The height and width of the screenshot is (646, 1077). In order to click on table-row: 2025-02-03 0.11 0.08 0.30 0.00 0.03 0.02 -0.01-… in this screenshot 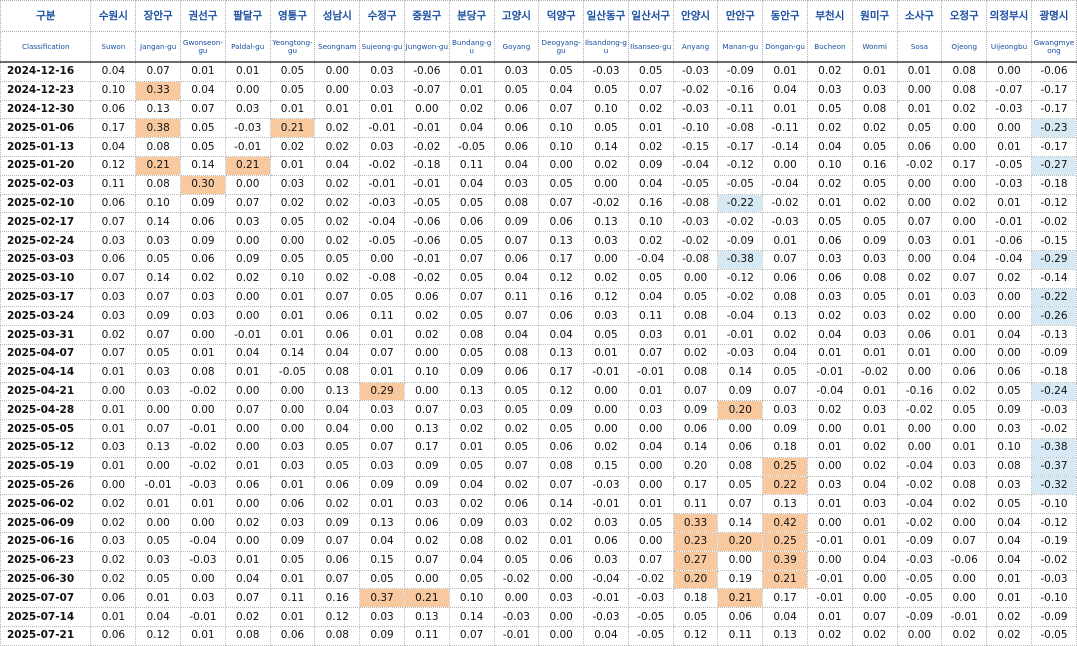, I will do `click(538, 184)`.